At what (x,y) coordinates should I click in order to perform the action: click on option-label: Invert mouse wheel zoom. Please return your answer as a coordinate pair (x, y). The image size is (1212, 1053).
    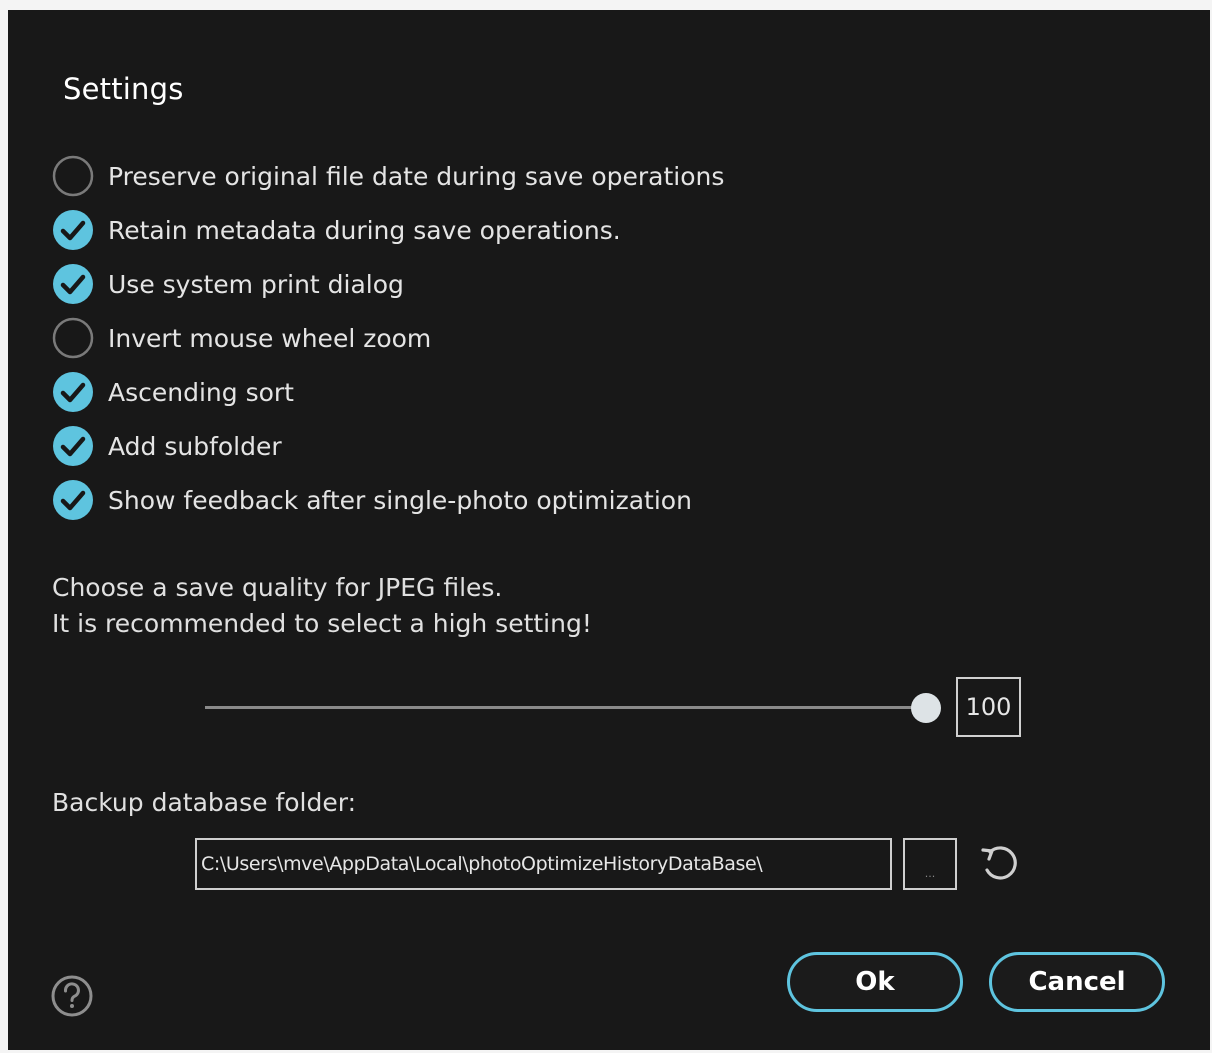
    Looking at the image, I should click on (270, 338).